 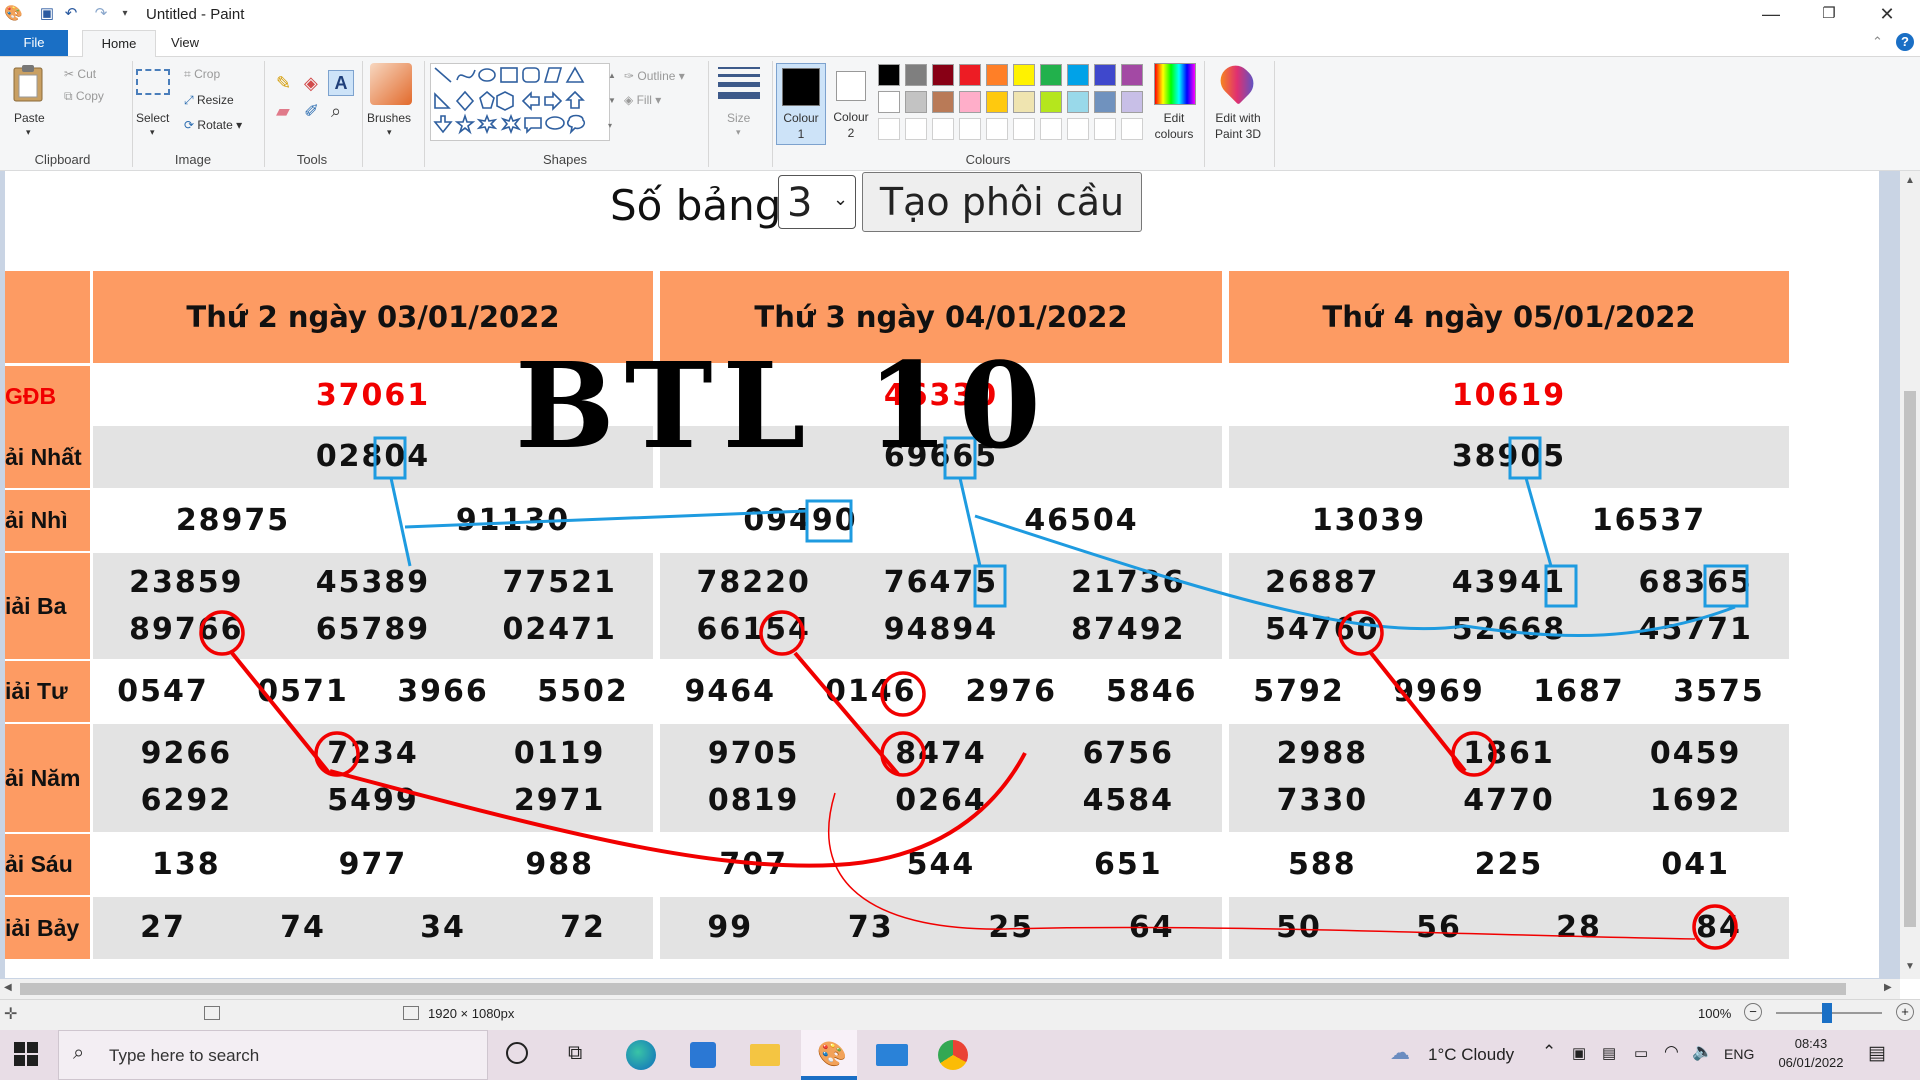 I want to click on brushes-label: Brushes, so click(x=389, y=118).